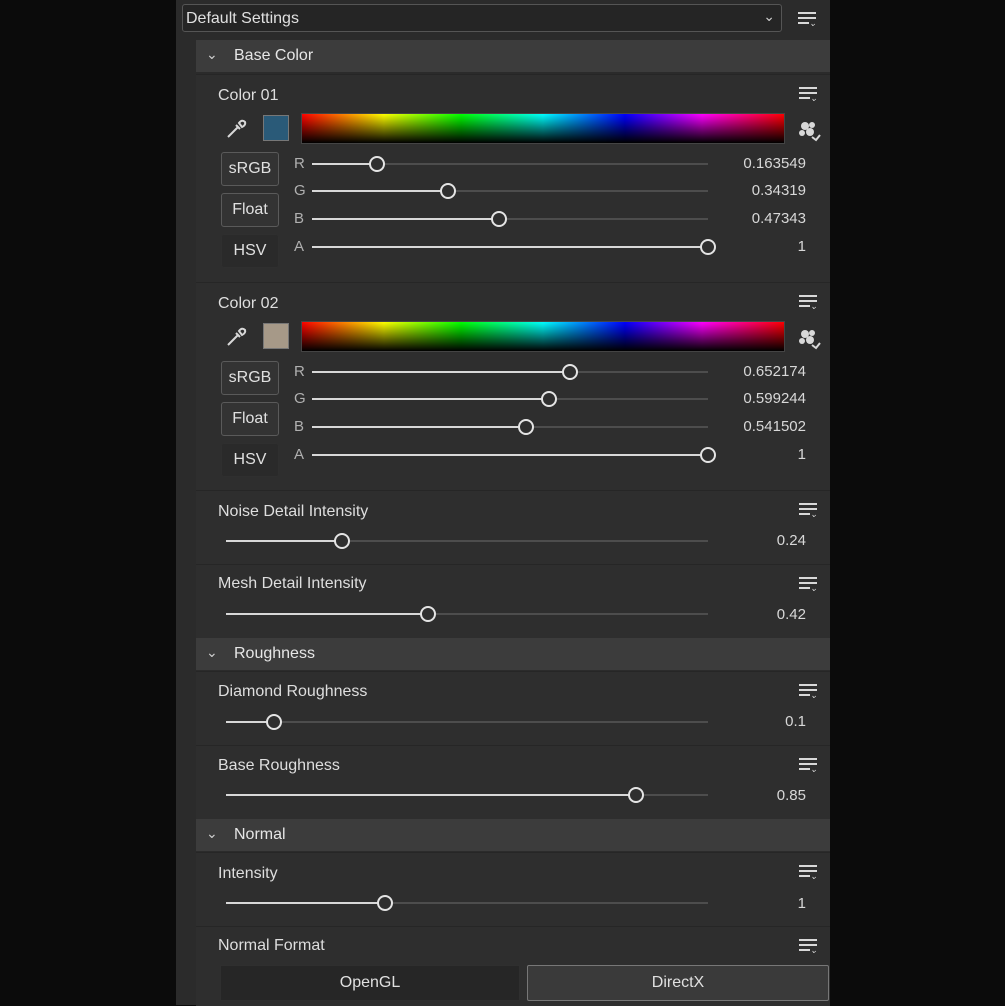 Image resolution: width=1005 pixels, height=1006 pixels. I want to click on noise-detail-slider, so click(467, 541).